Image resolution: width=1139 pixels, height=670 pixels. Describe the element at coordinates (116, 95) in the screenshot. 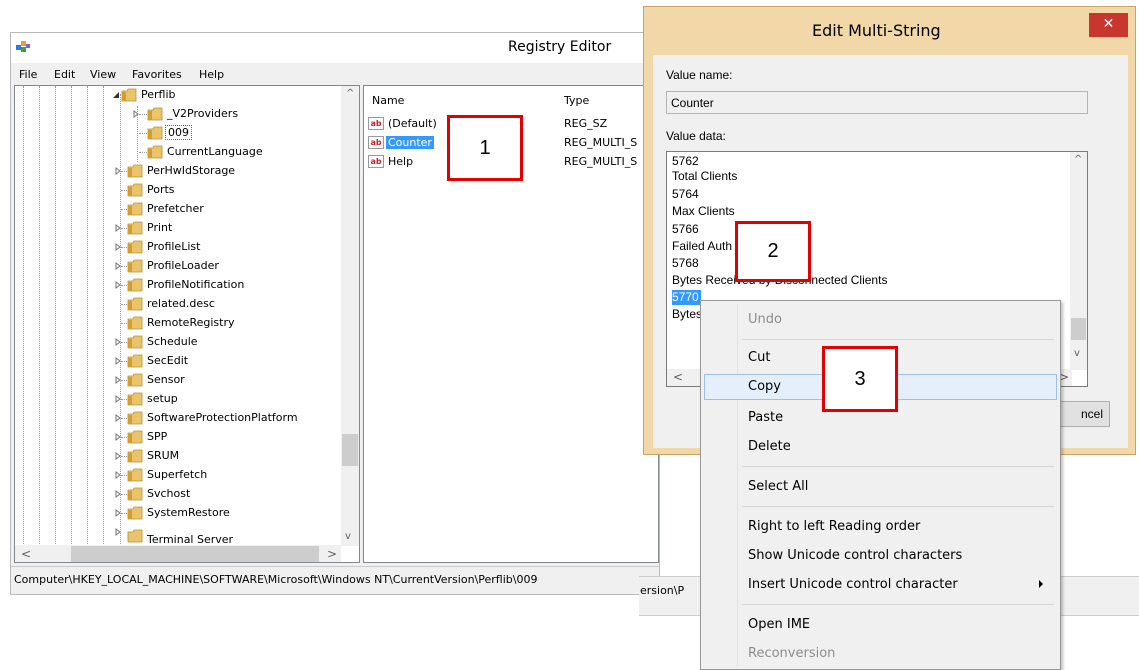

I see `collapse-arrow-icon` at that location.